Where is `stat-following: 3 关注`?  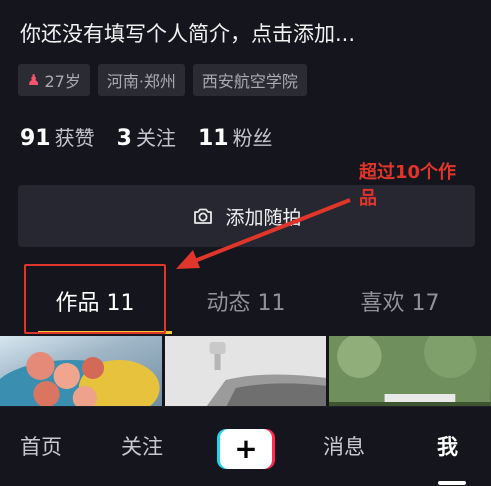 stat-following: 3 关注 is located at coordinates (146, 136).